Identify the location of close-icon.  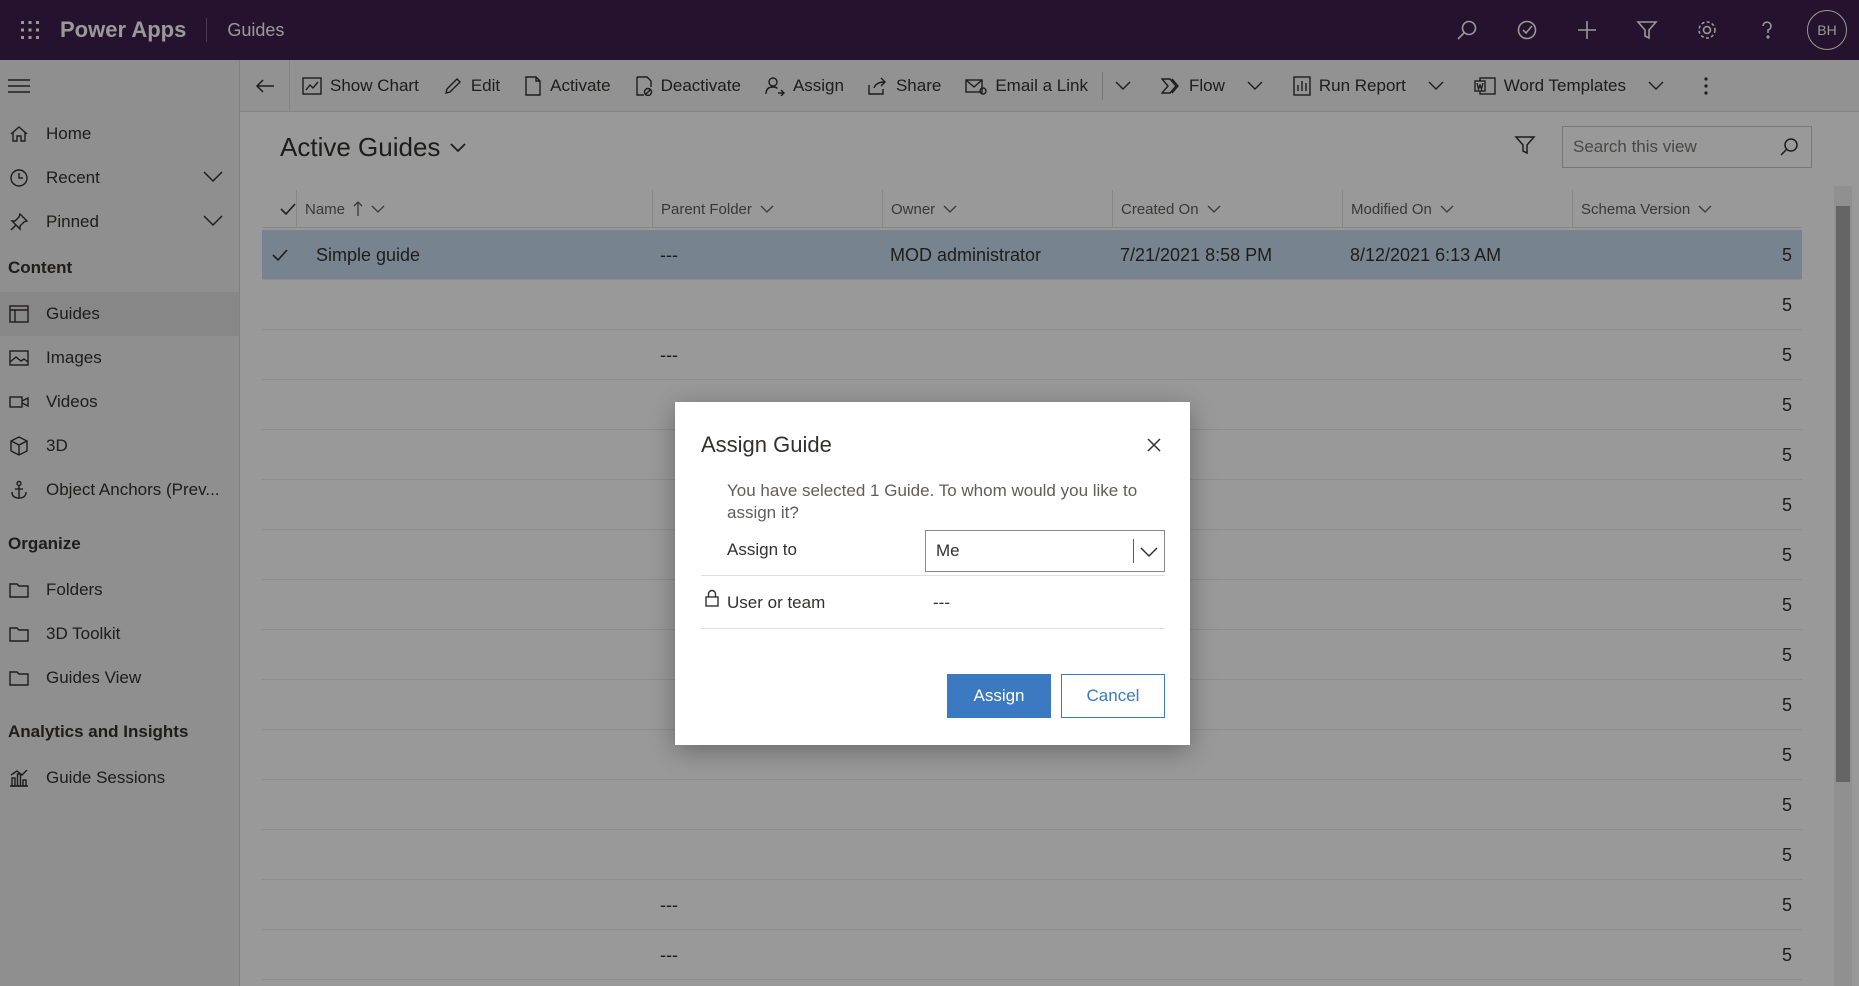
(1154, 445).